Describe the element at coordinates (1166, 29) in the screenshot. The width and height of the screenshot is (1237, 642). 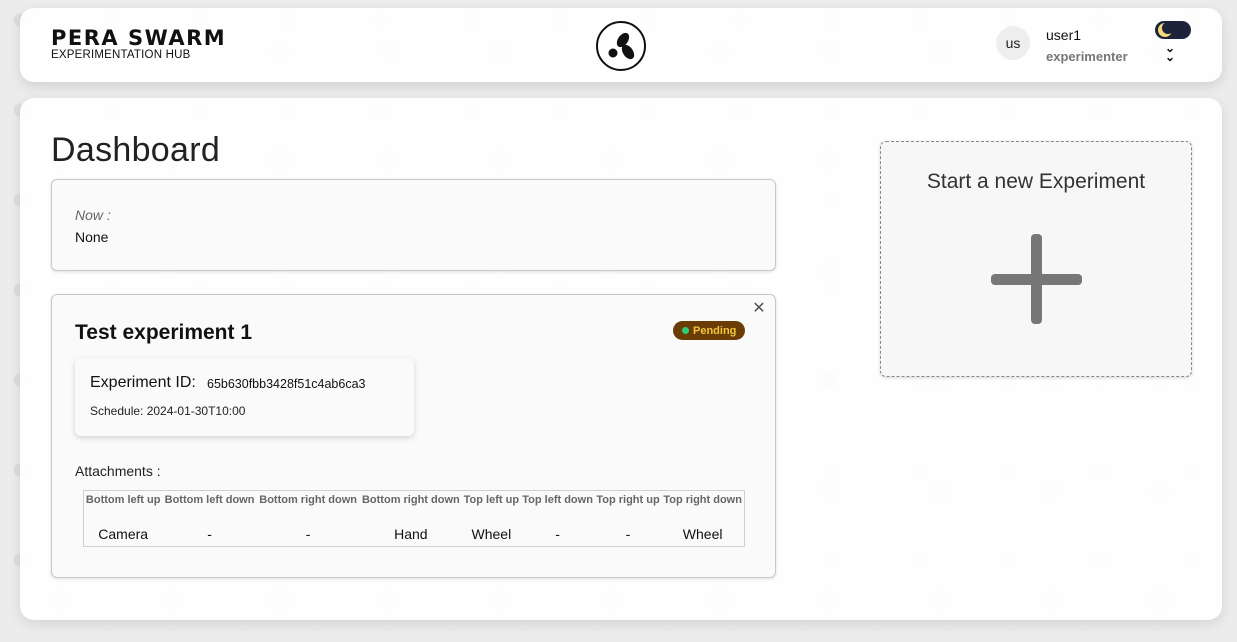
I see `moon-icon` at that location.